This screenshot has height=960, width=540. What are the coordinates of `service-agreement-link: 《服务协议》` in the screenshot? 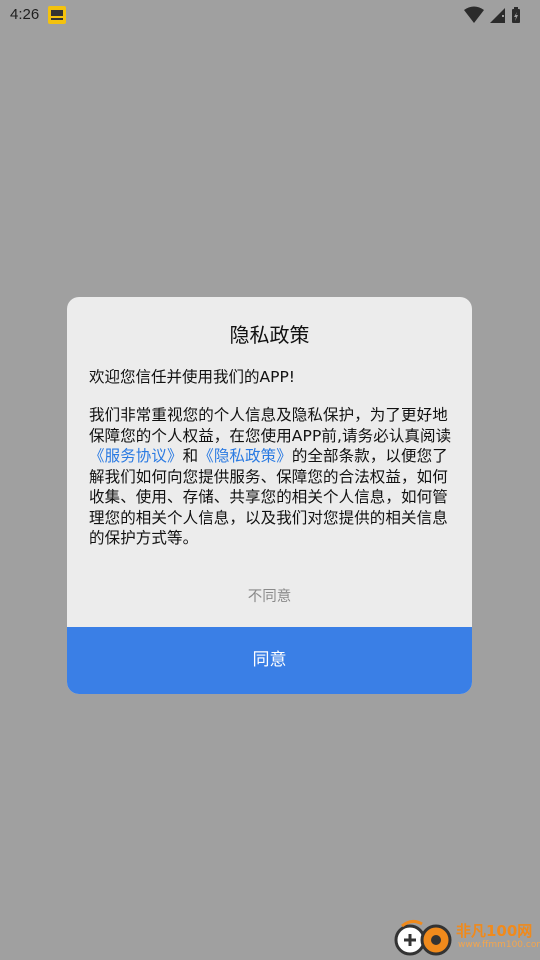 It's located at (136, 456).